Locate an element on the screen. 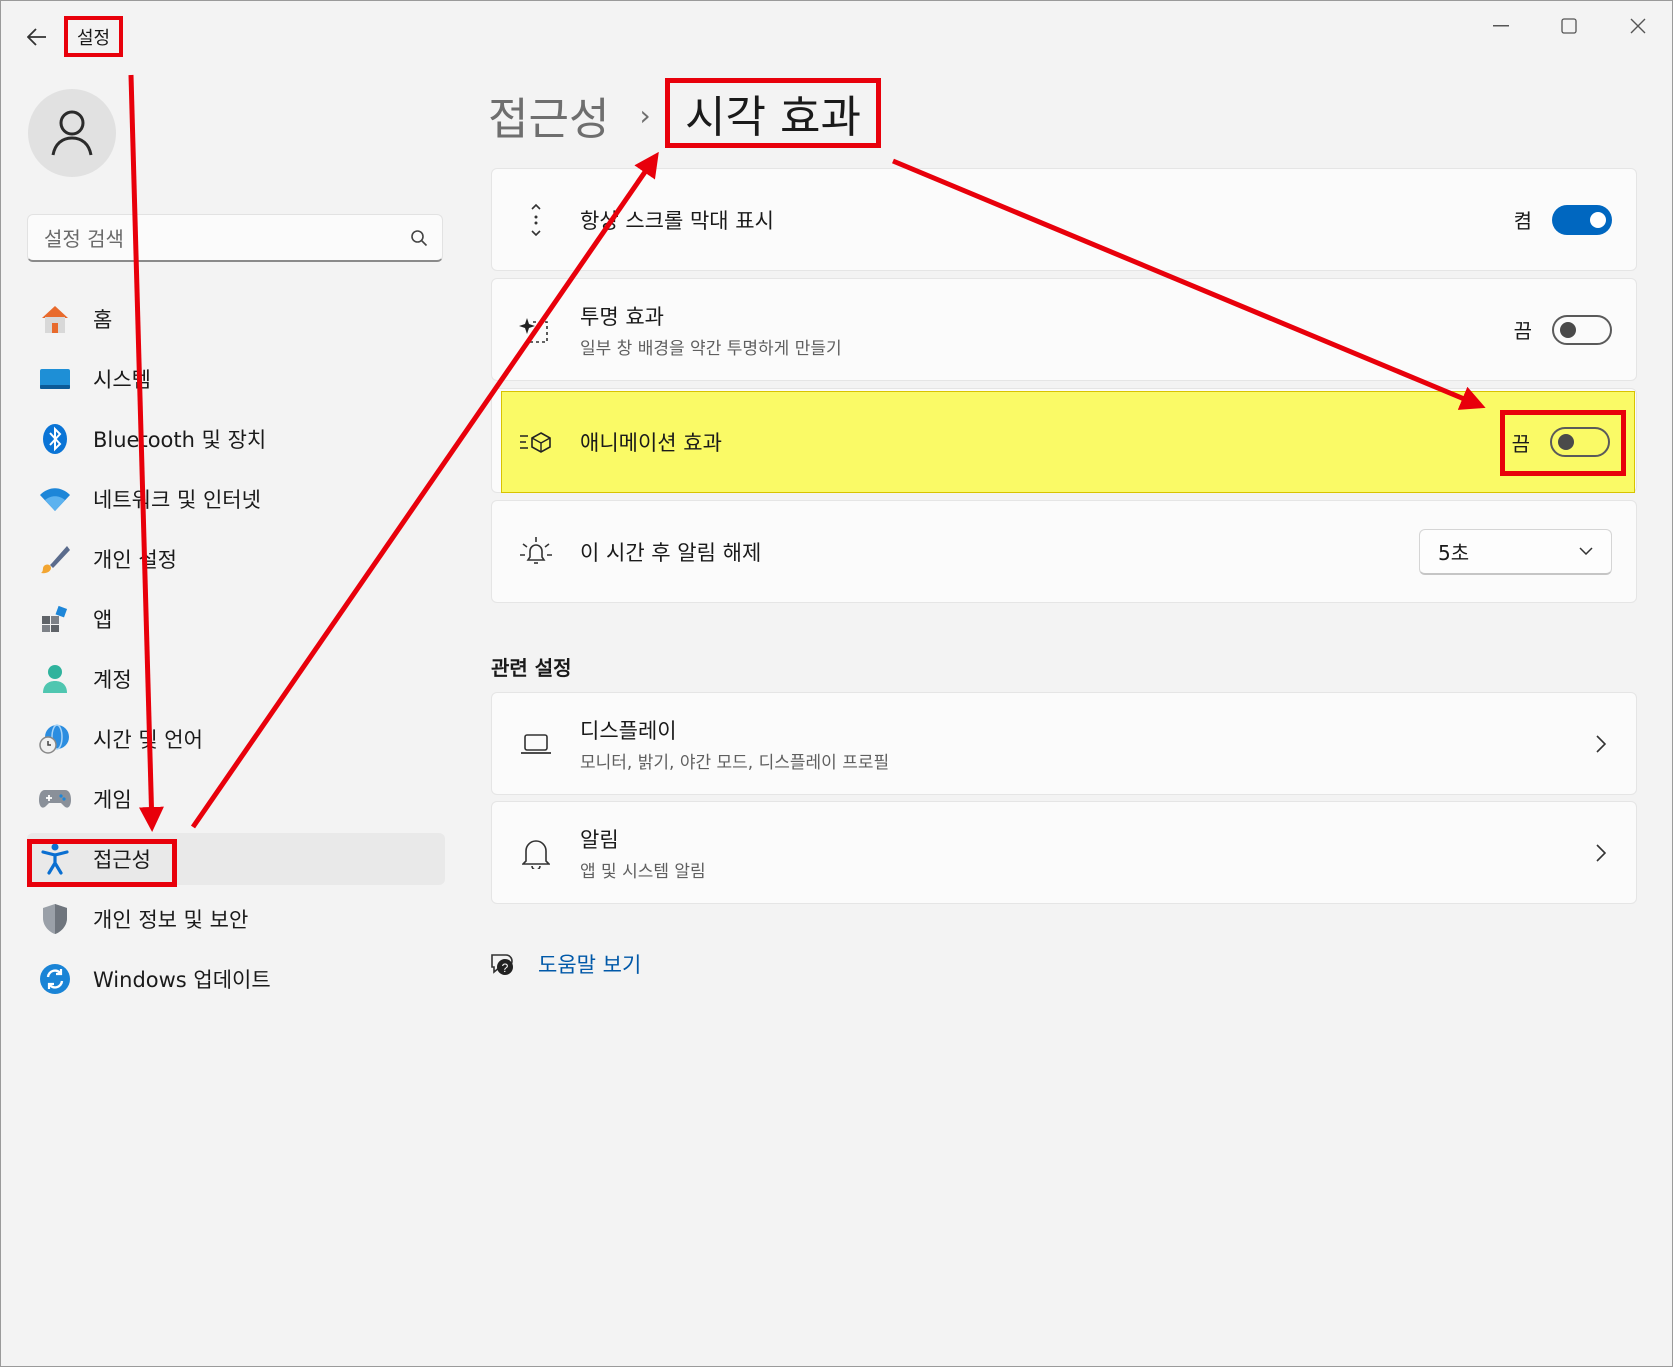 This screenshot has height=1367, width=1673. sidebar-item-label: 계정 is located at coordinates (112, 680).